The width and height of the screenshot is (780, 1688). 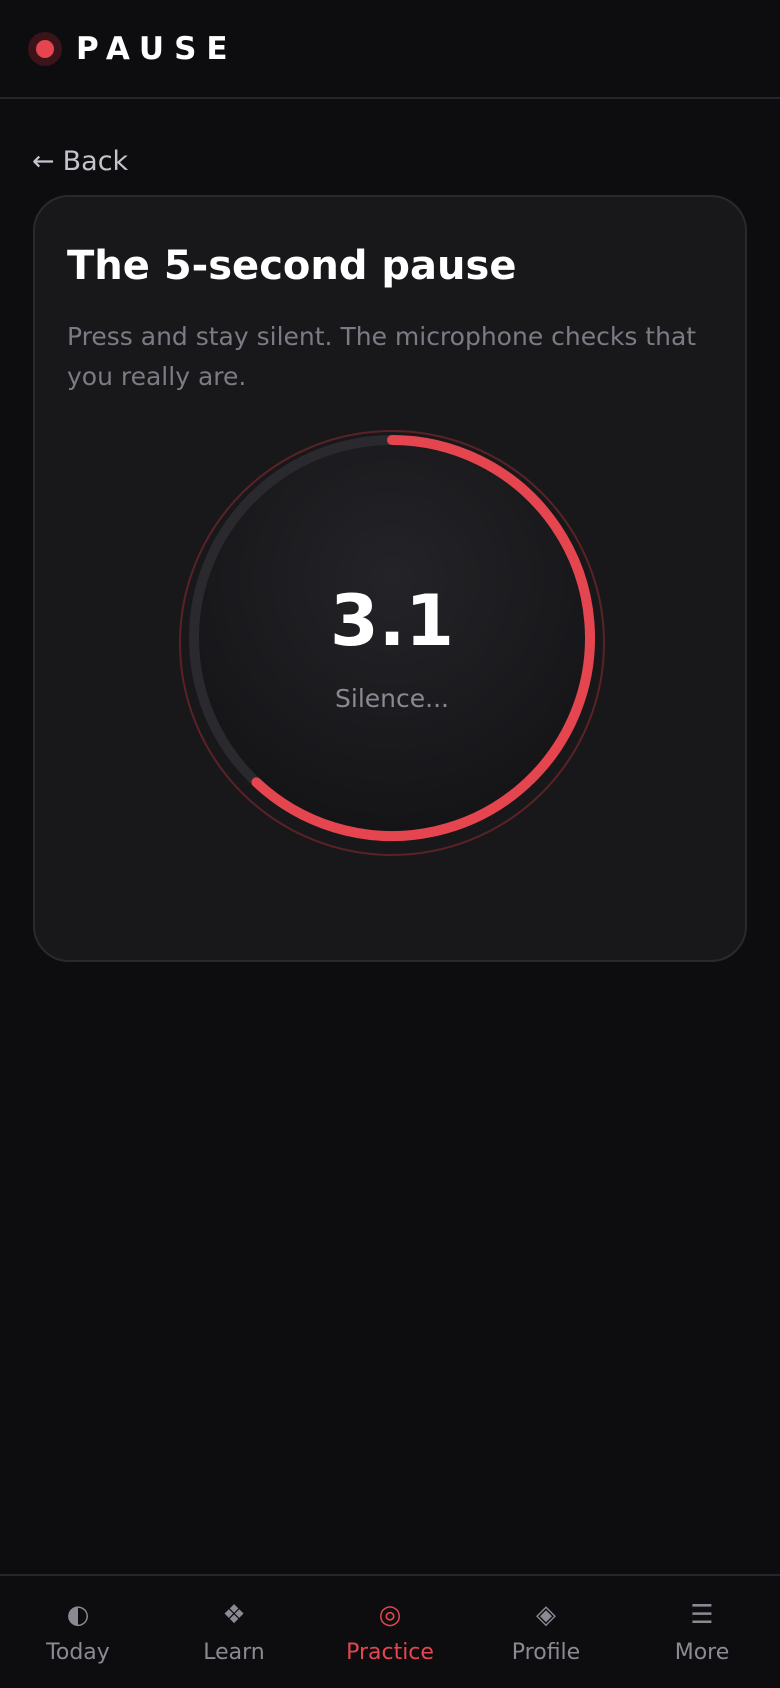 What do you see at coordinates (390, 1615) in the screenshot?
I see `target-icon: ◎` at bounding box center [390, 1615].